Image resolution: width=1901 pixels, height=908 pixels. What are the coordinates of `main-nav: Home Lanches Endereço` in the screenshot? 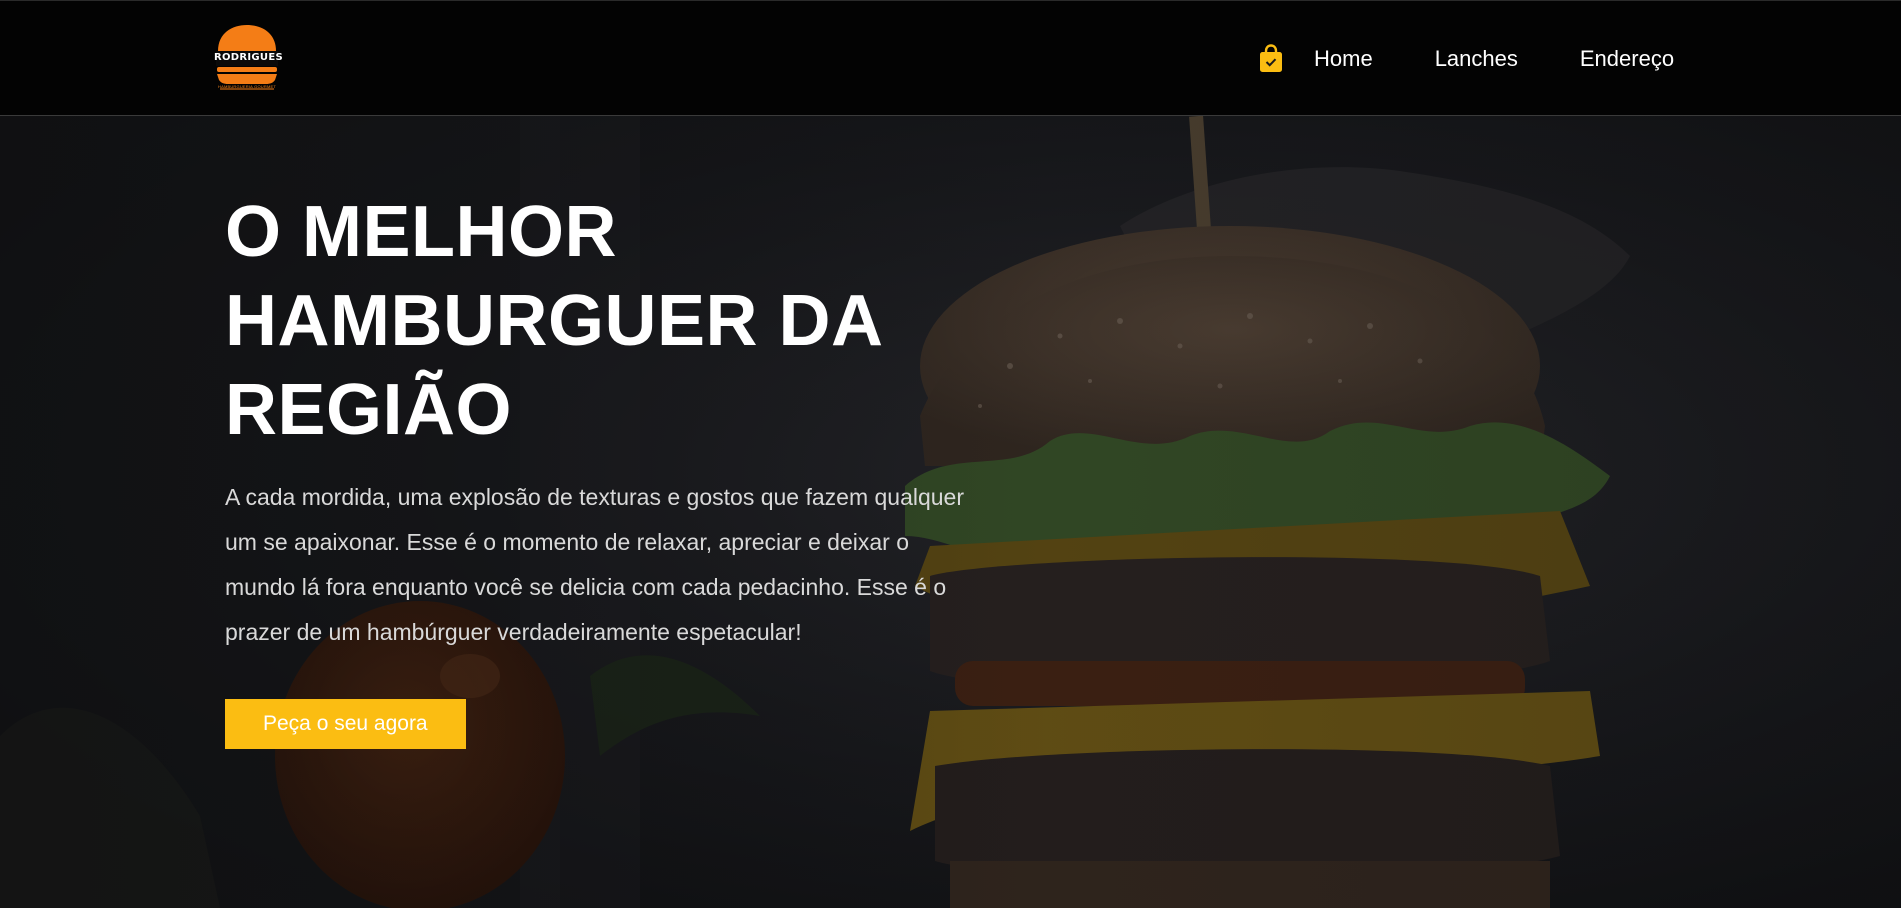 It's located at (1466, 59).